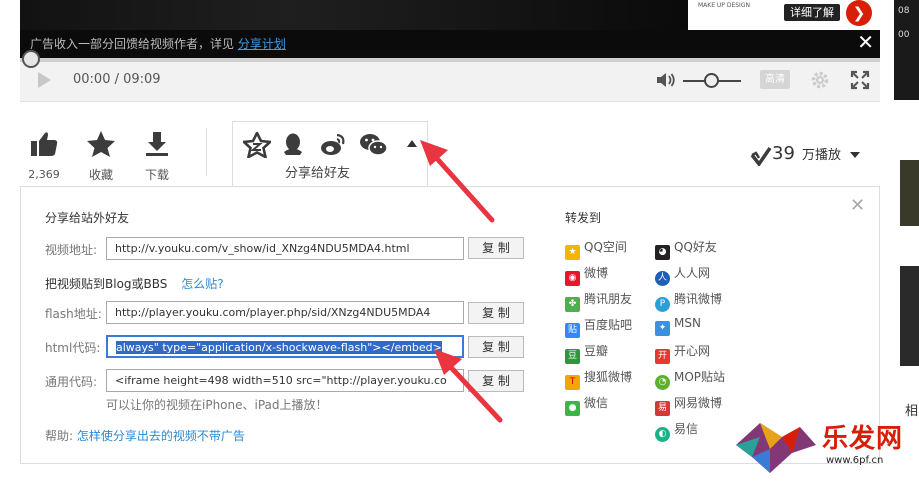  What do you see at coordinates (692, 351) in the screenshot?
I see `forward-label: 开心网` at bounding box center [692, 351].